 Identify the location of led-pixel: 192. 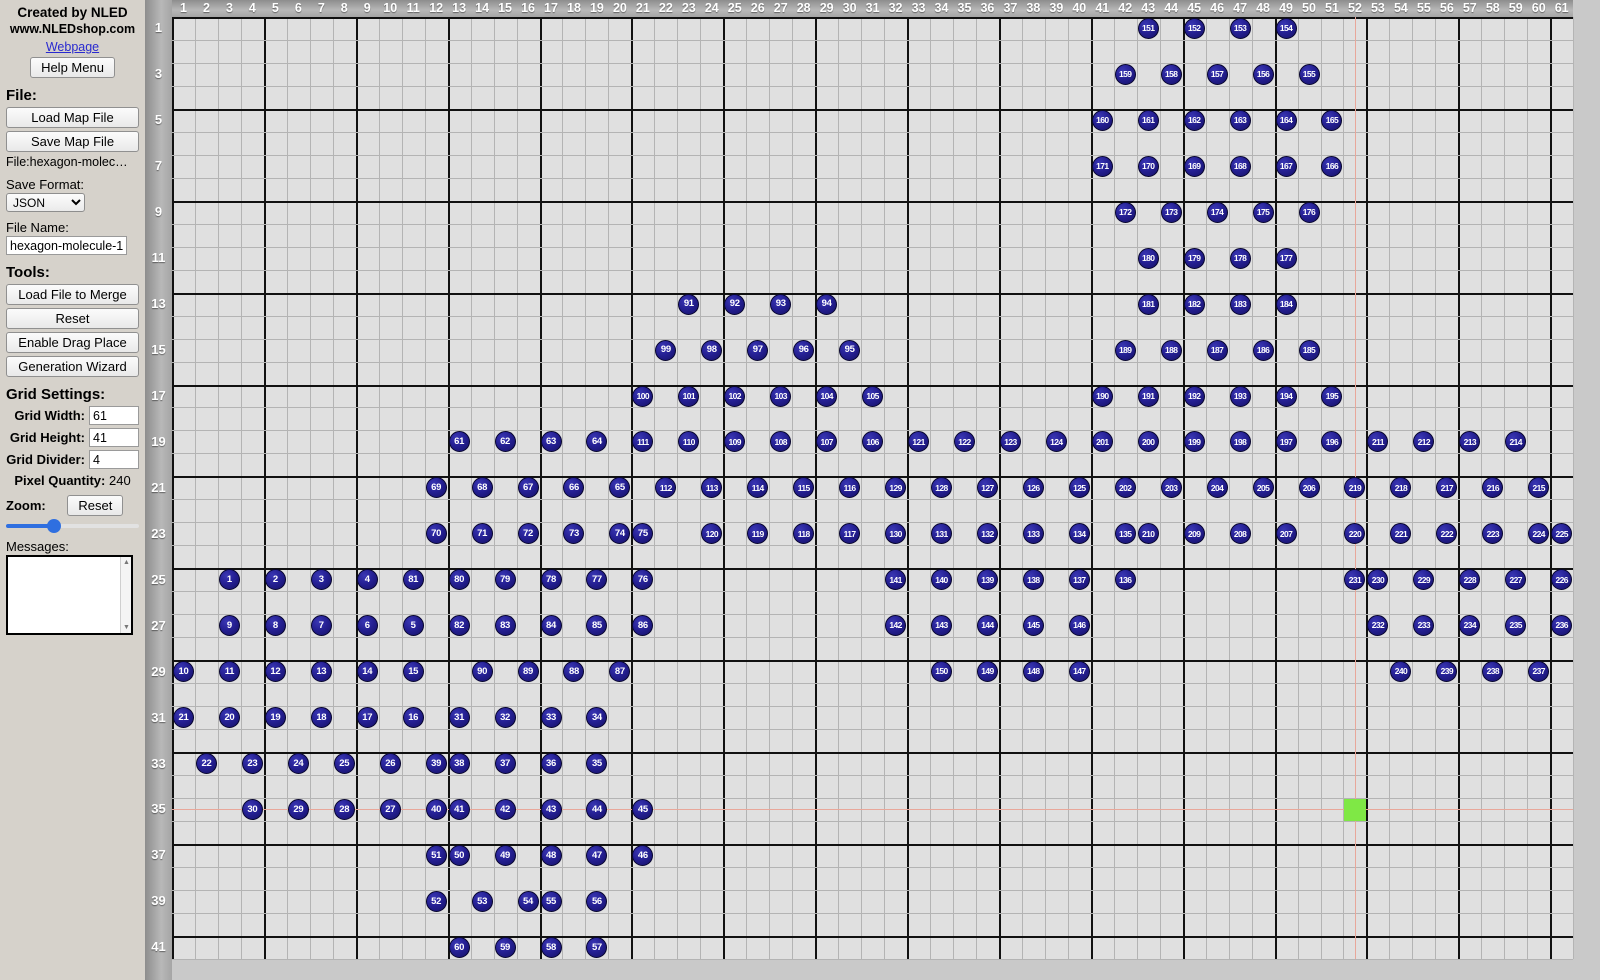
(1194, 396).